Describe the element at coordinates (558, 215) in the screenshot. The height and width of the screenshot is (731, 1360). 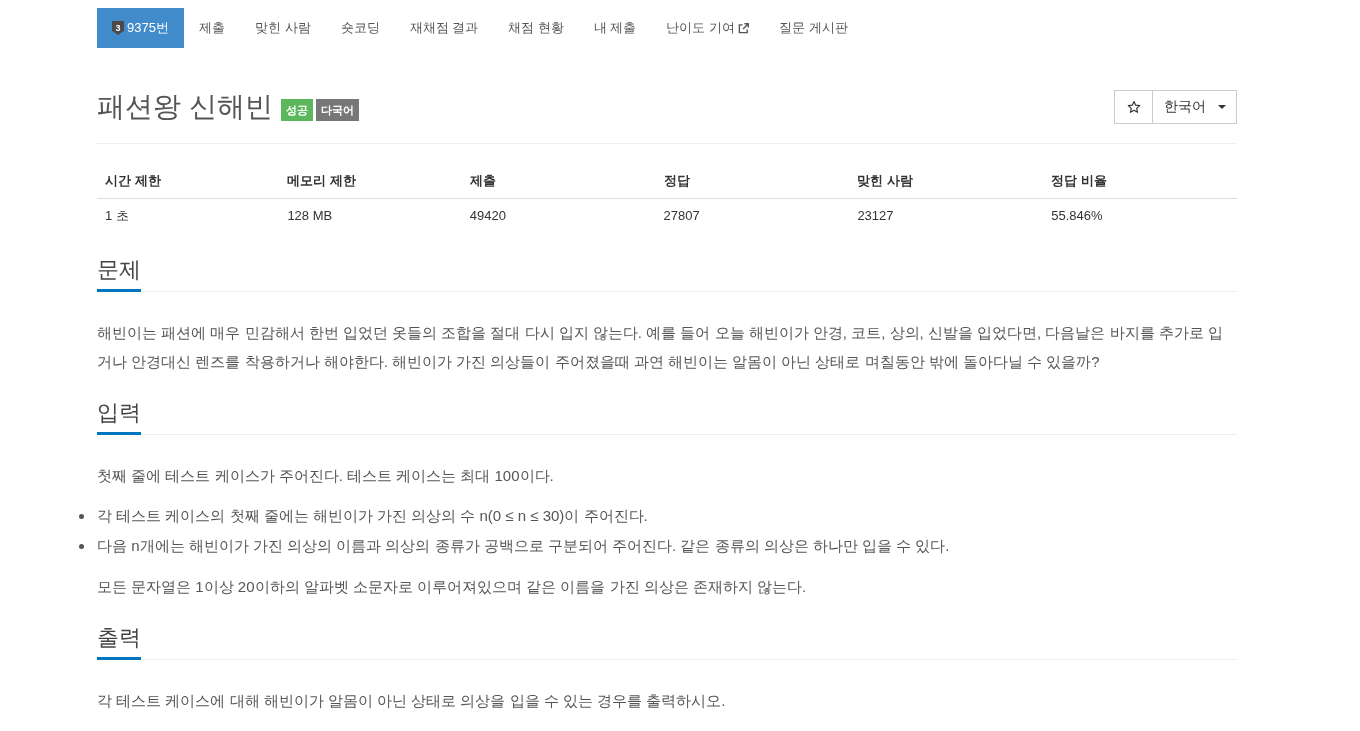
I see `table-cell: 49420` at that location.